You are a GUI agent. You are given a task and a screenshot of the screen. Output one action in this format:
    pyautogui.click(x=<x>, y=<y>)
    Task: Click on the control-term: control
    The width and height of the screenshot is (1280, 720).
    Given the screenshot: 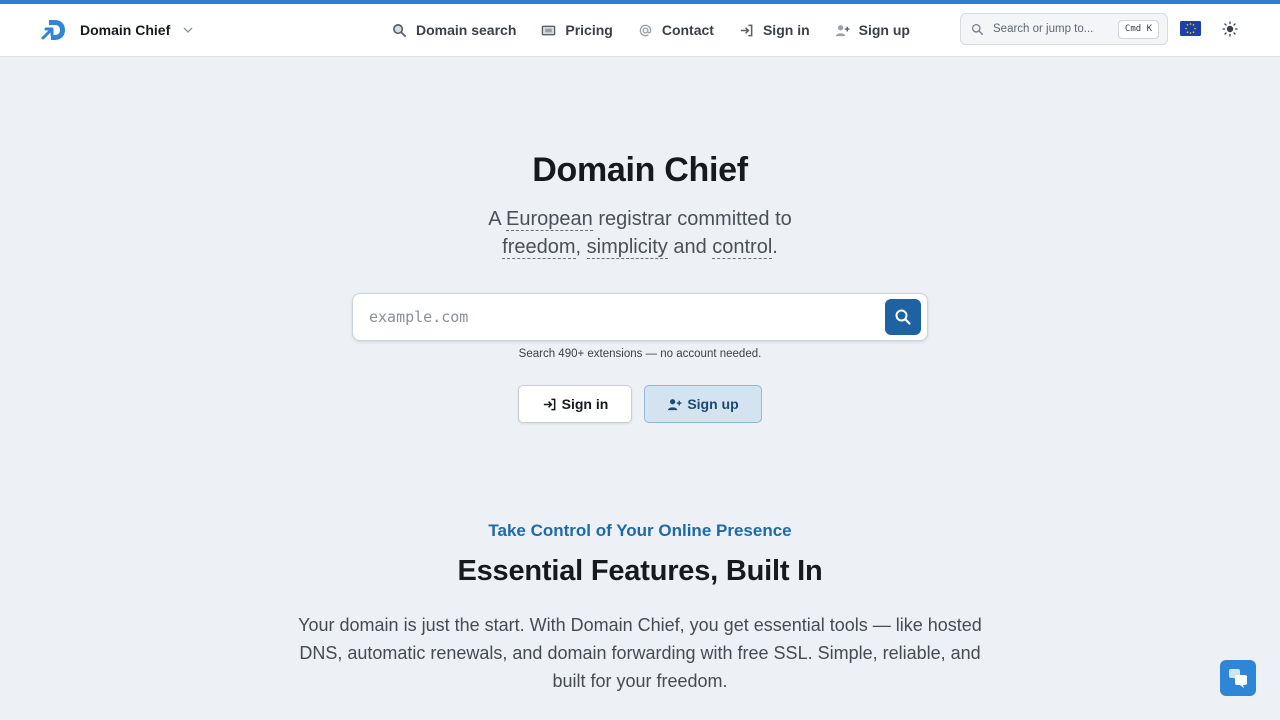 What is the action you would take?
    pyautogui.click(x=742, y=247)
    